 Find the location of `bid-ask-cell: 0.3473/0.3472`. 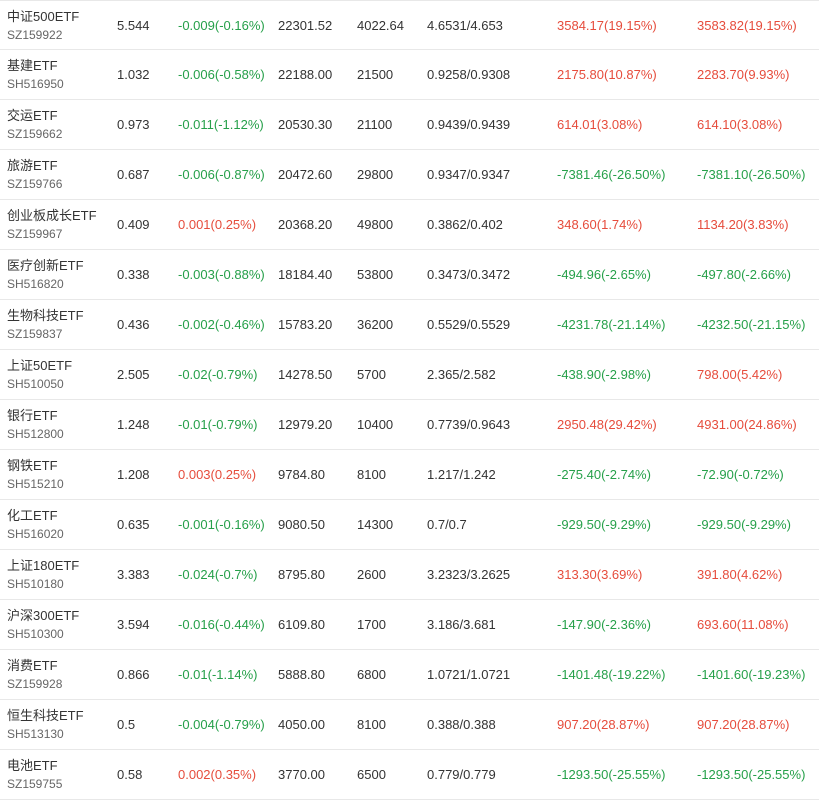

bid-ask-cell: 0.3473/0.3472 is located at coordinates (469, 274).